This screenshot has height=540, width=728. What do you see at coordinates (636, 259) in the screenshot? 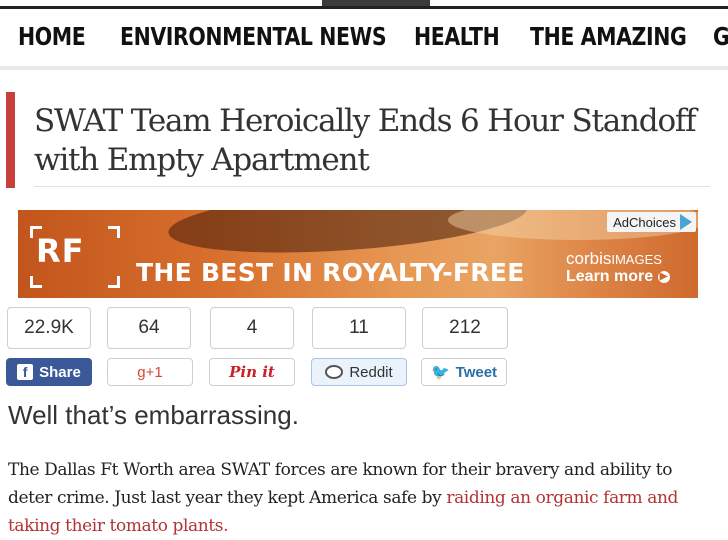
I see `ad-brand-suffix: IMAGES` at bounding box center [636, 259].